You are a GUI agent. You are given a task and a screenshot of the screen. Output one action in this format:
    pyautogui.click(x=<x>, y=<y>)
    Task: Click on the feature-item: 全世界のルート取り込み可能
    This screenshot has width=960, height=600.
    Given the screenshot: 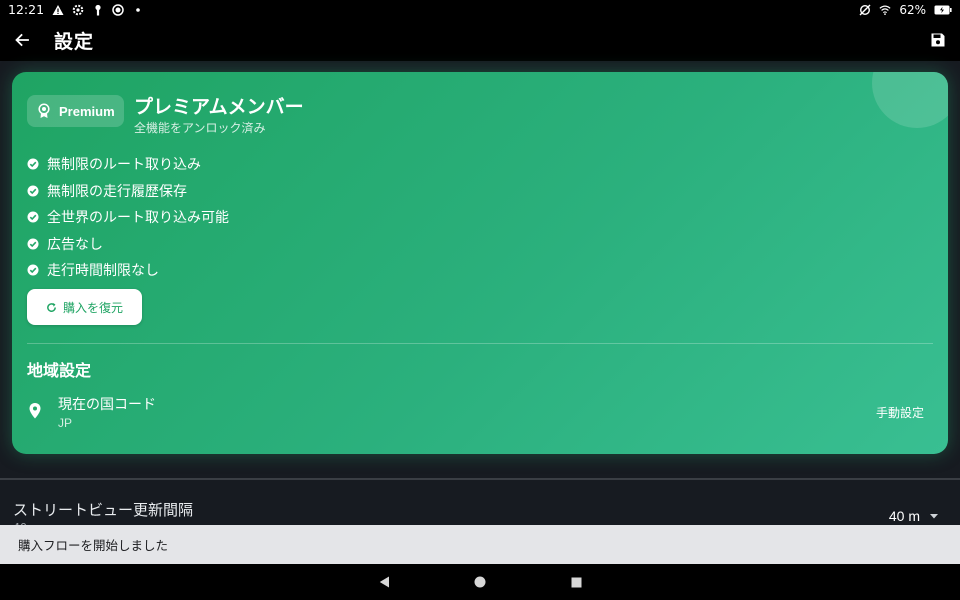 What is the action you would take?
    pyautogui.click(x=128, y=217)
    